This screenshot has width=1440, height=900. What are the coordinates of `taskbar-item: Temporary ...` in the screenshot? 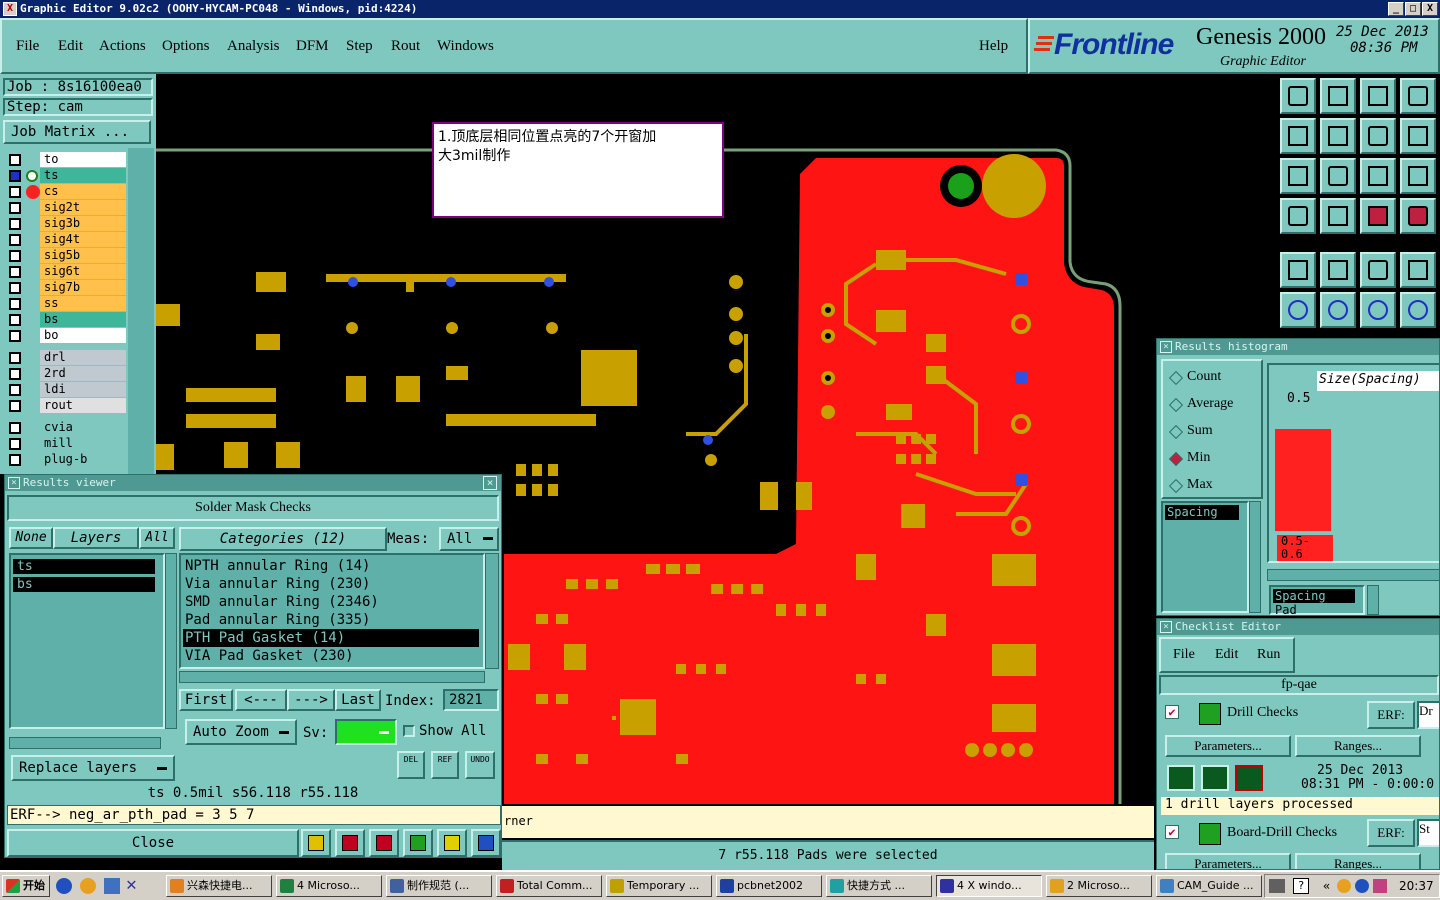 It's located at (659, 886).